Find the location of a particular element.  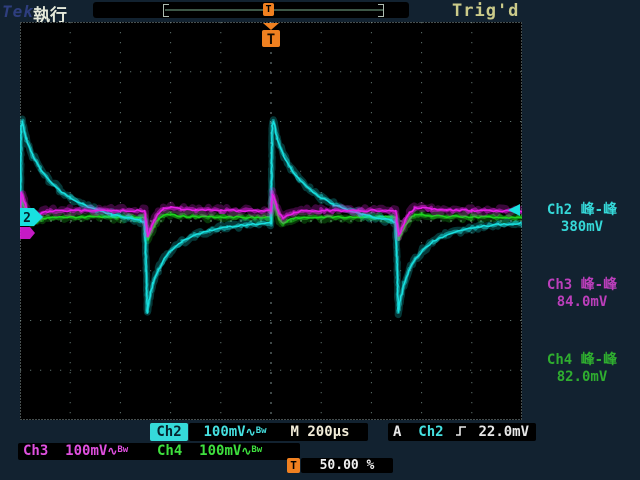

measurement-ch2-pkpk: Ch2 峰-峰 380mV is located at coordinates (582, 219).